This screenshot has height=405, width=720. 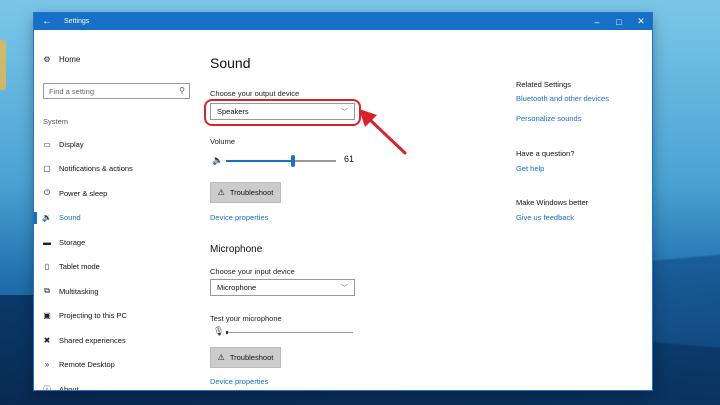 What do you see at coordinates (47, 364) in the screenshot?
I see `remote-icon: »` at bounding box center [47, 364].